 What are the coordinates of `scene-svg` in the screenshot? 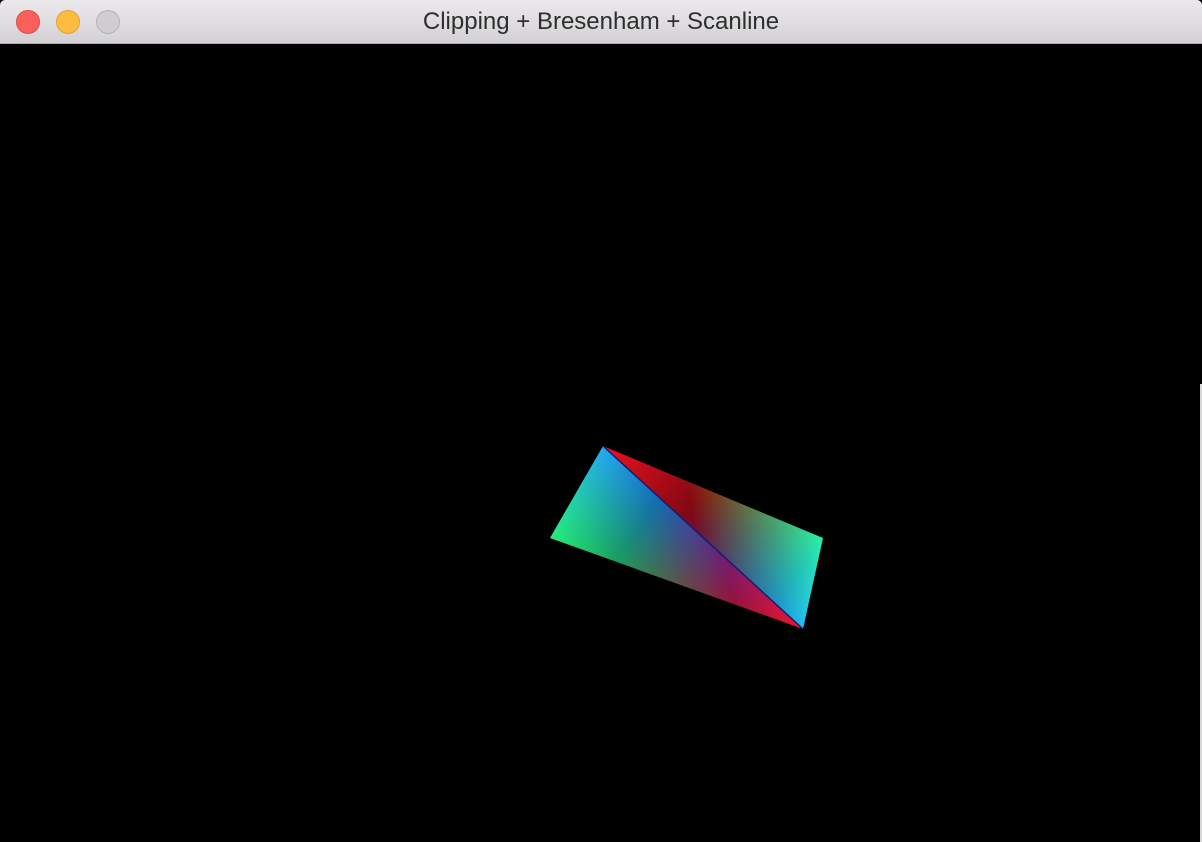 It's located at (686, 537).